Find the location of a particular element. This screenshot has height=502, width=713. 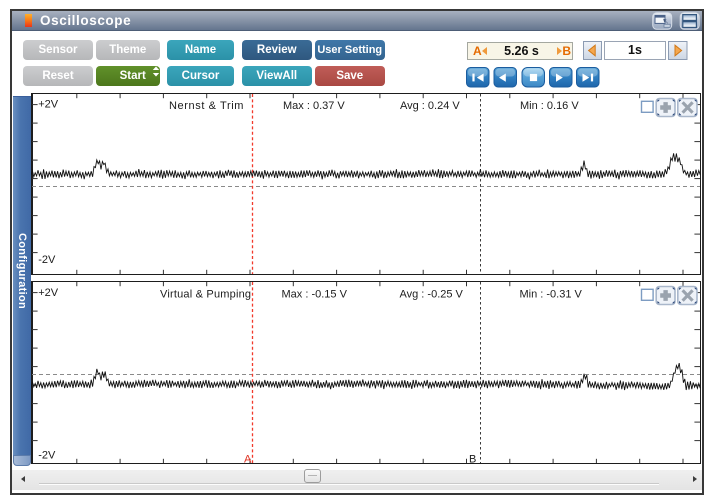

svg-text: Nernst & Trim is located at coordinates (206, 106).